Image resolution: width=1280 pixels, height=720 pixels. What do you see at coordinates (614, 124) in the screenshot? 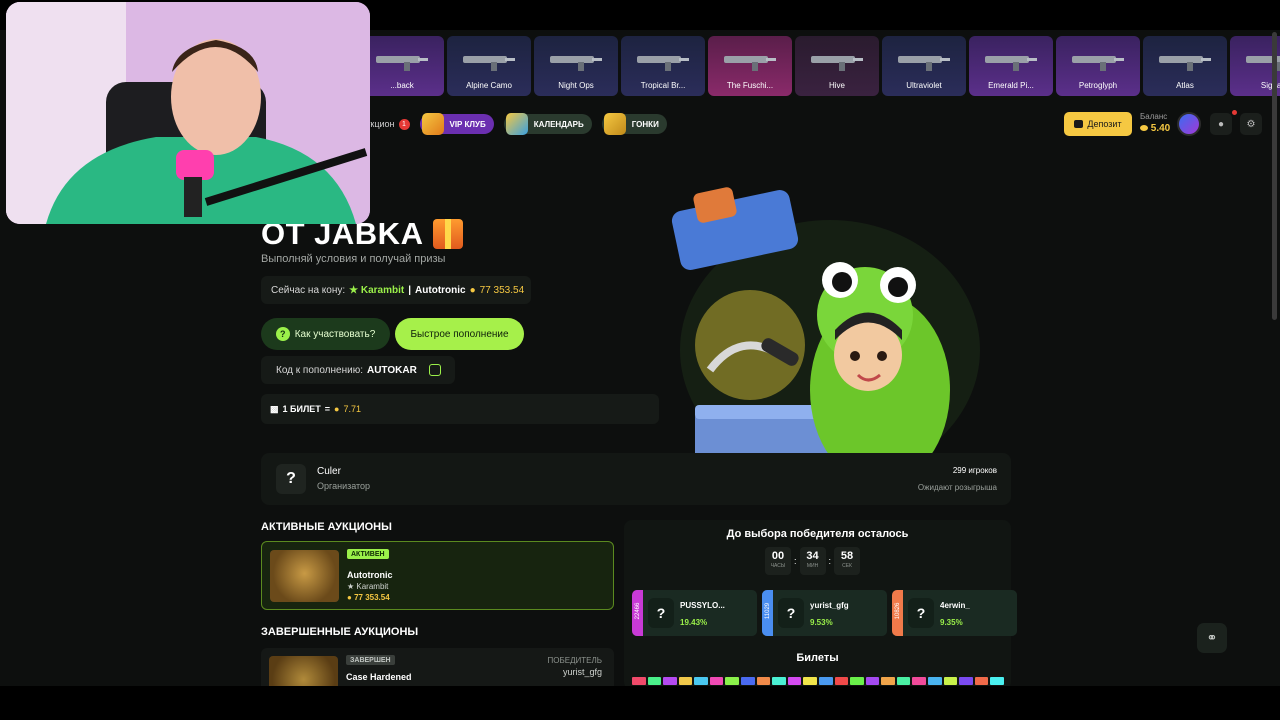
I see `trophy-icon` at bounding box center [614, 124].